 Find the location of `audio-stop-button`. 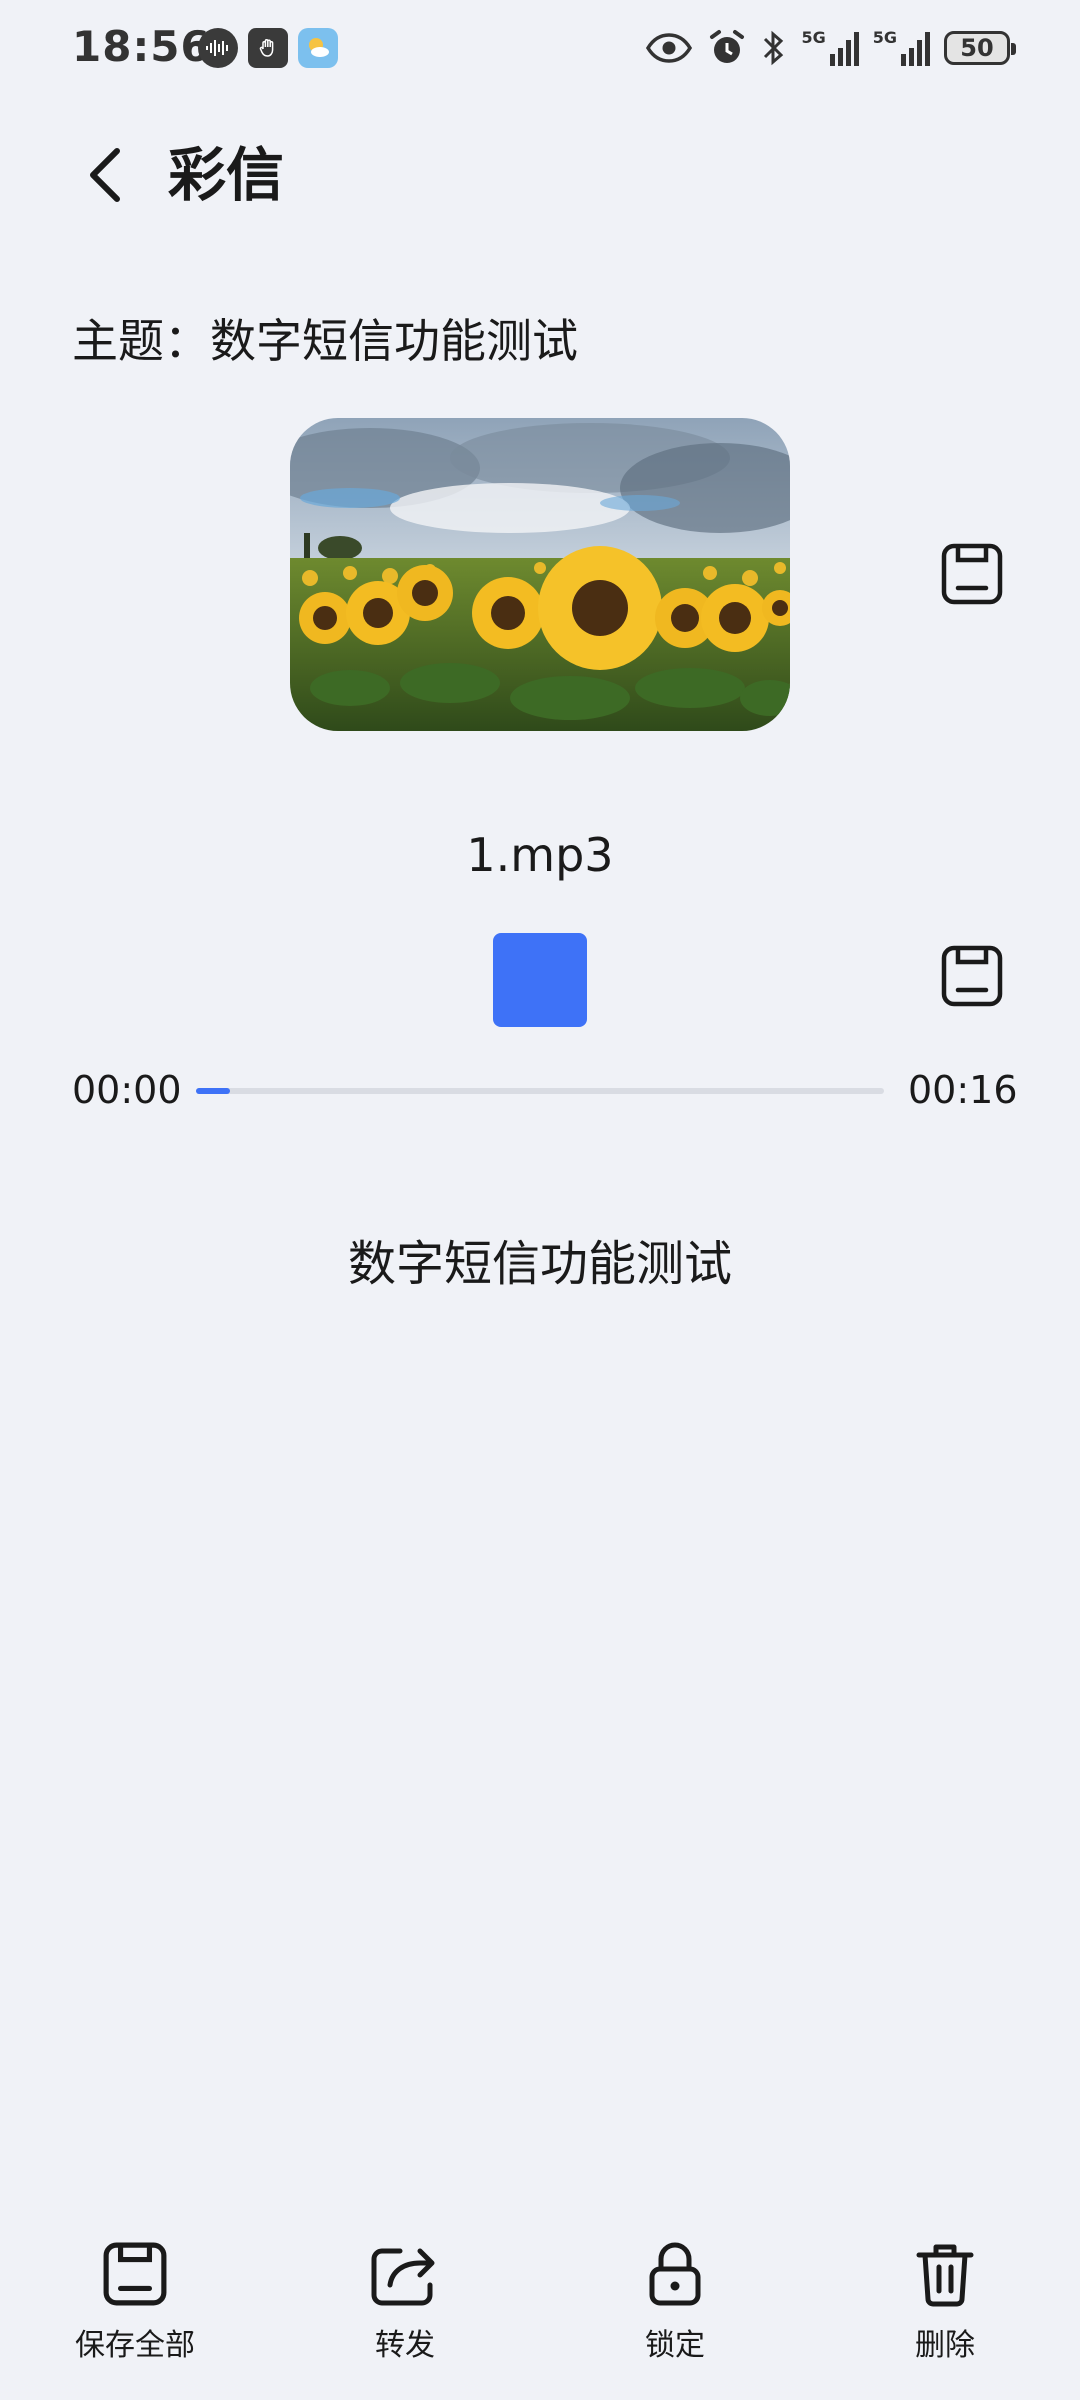

audio-stop-button is located at coordinates (540, 980).